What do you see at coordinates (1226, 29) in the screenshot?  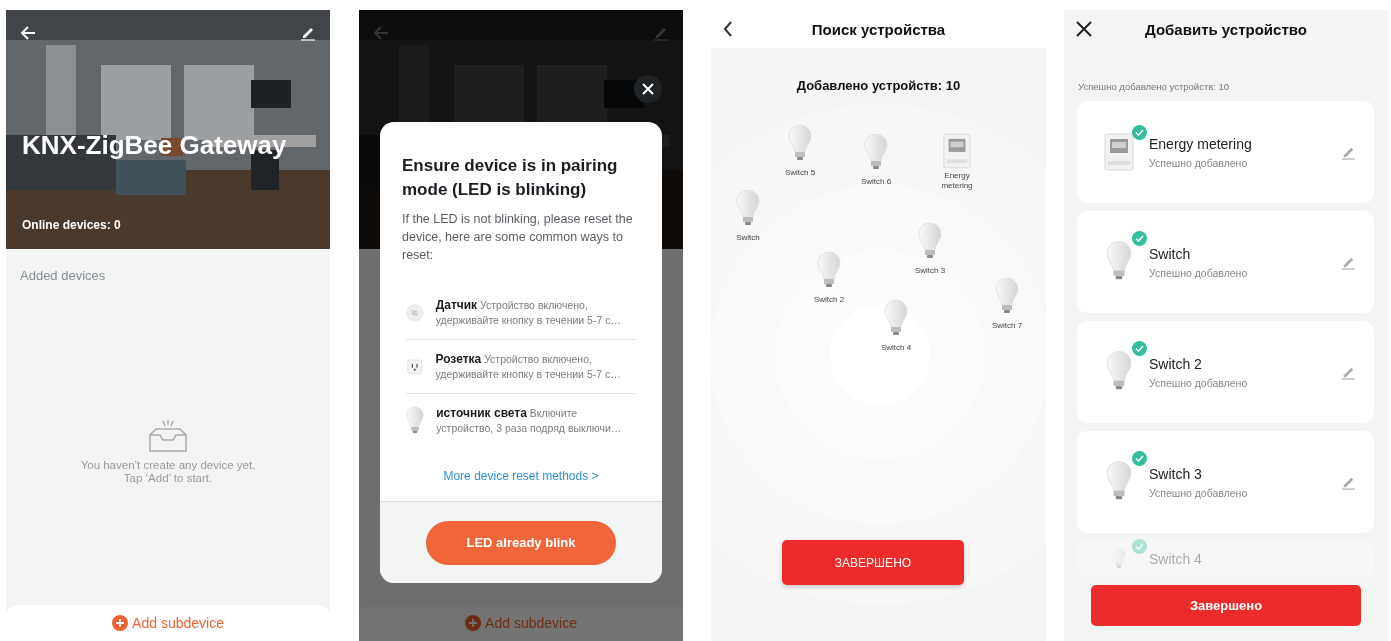 I see `screen-title: Добавить устройство` at bounding box center [1226, 29].